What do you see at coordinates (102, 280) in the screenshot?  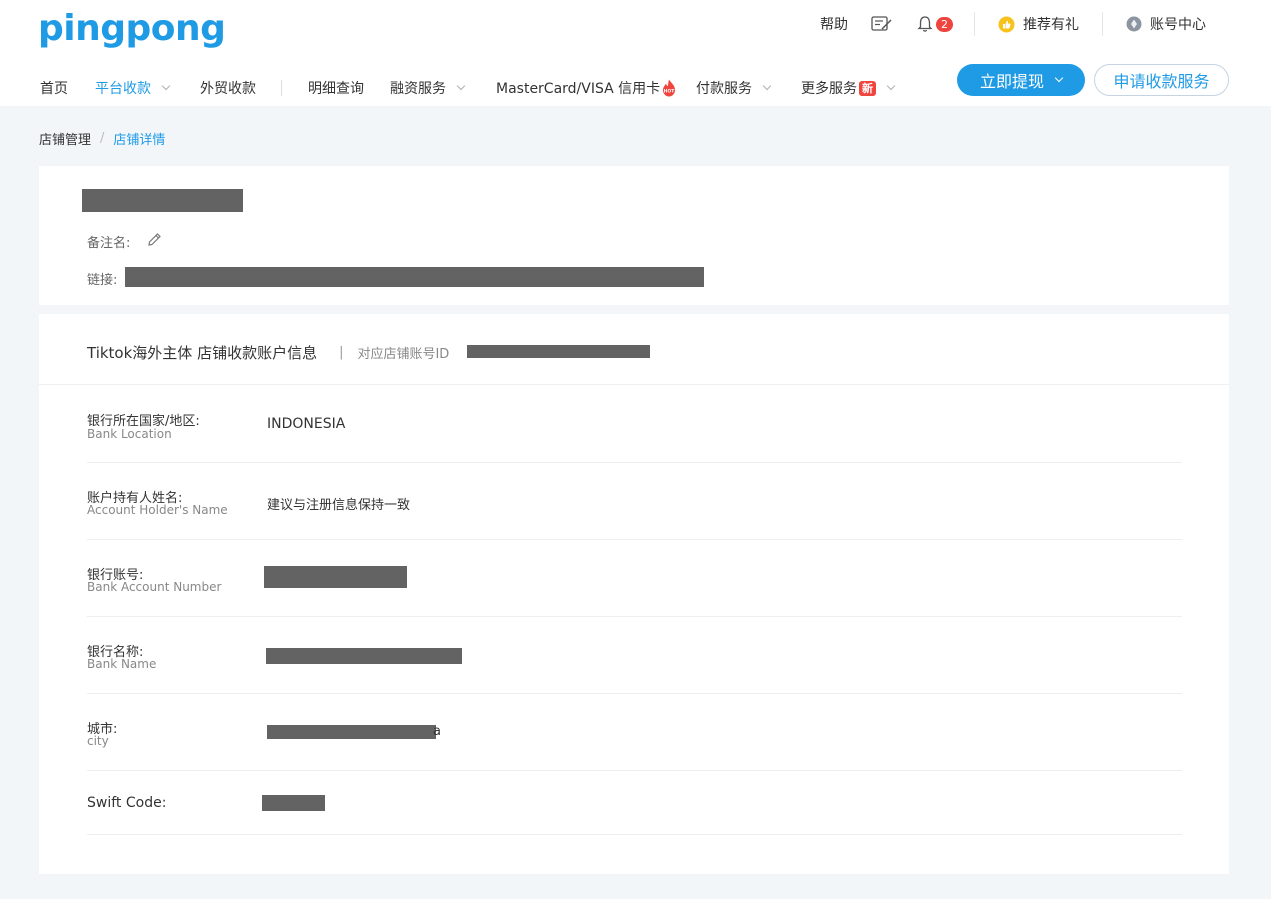 I see `link-label: 链接:` at bounding box center [102, 280].